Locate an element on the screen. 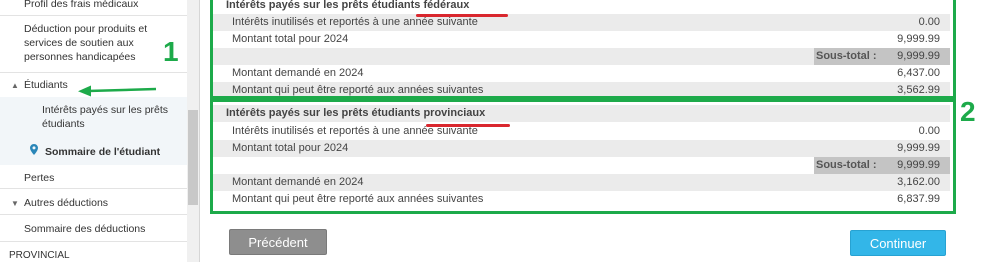 Image resolution: width=999 pixels, height=262 pixels. sidebar-item-label: Pertes is located at coordinates (39, 178).